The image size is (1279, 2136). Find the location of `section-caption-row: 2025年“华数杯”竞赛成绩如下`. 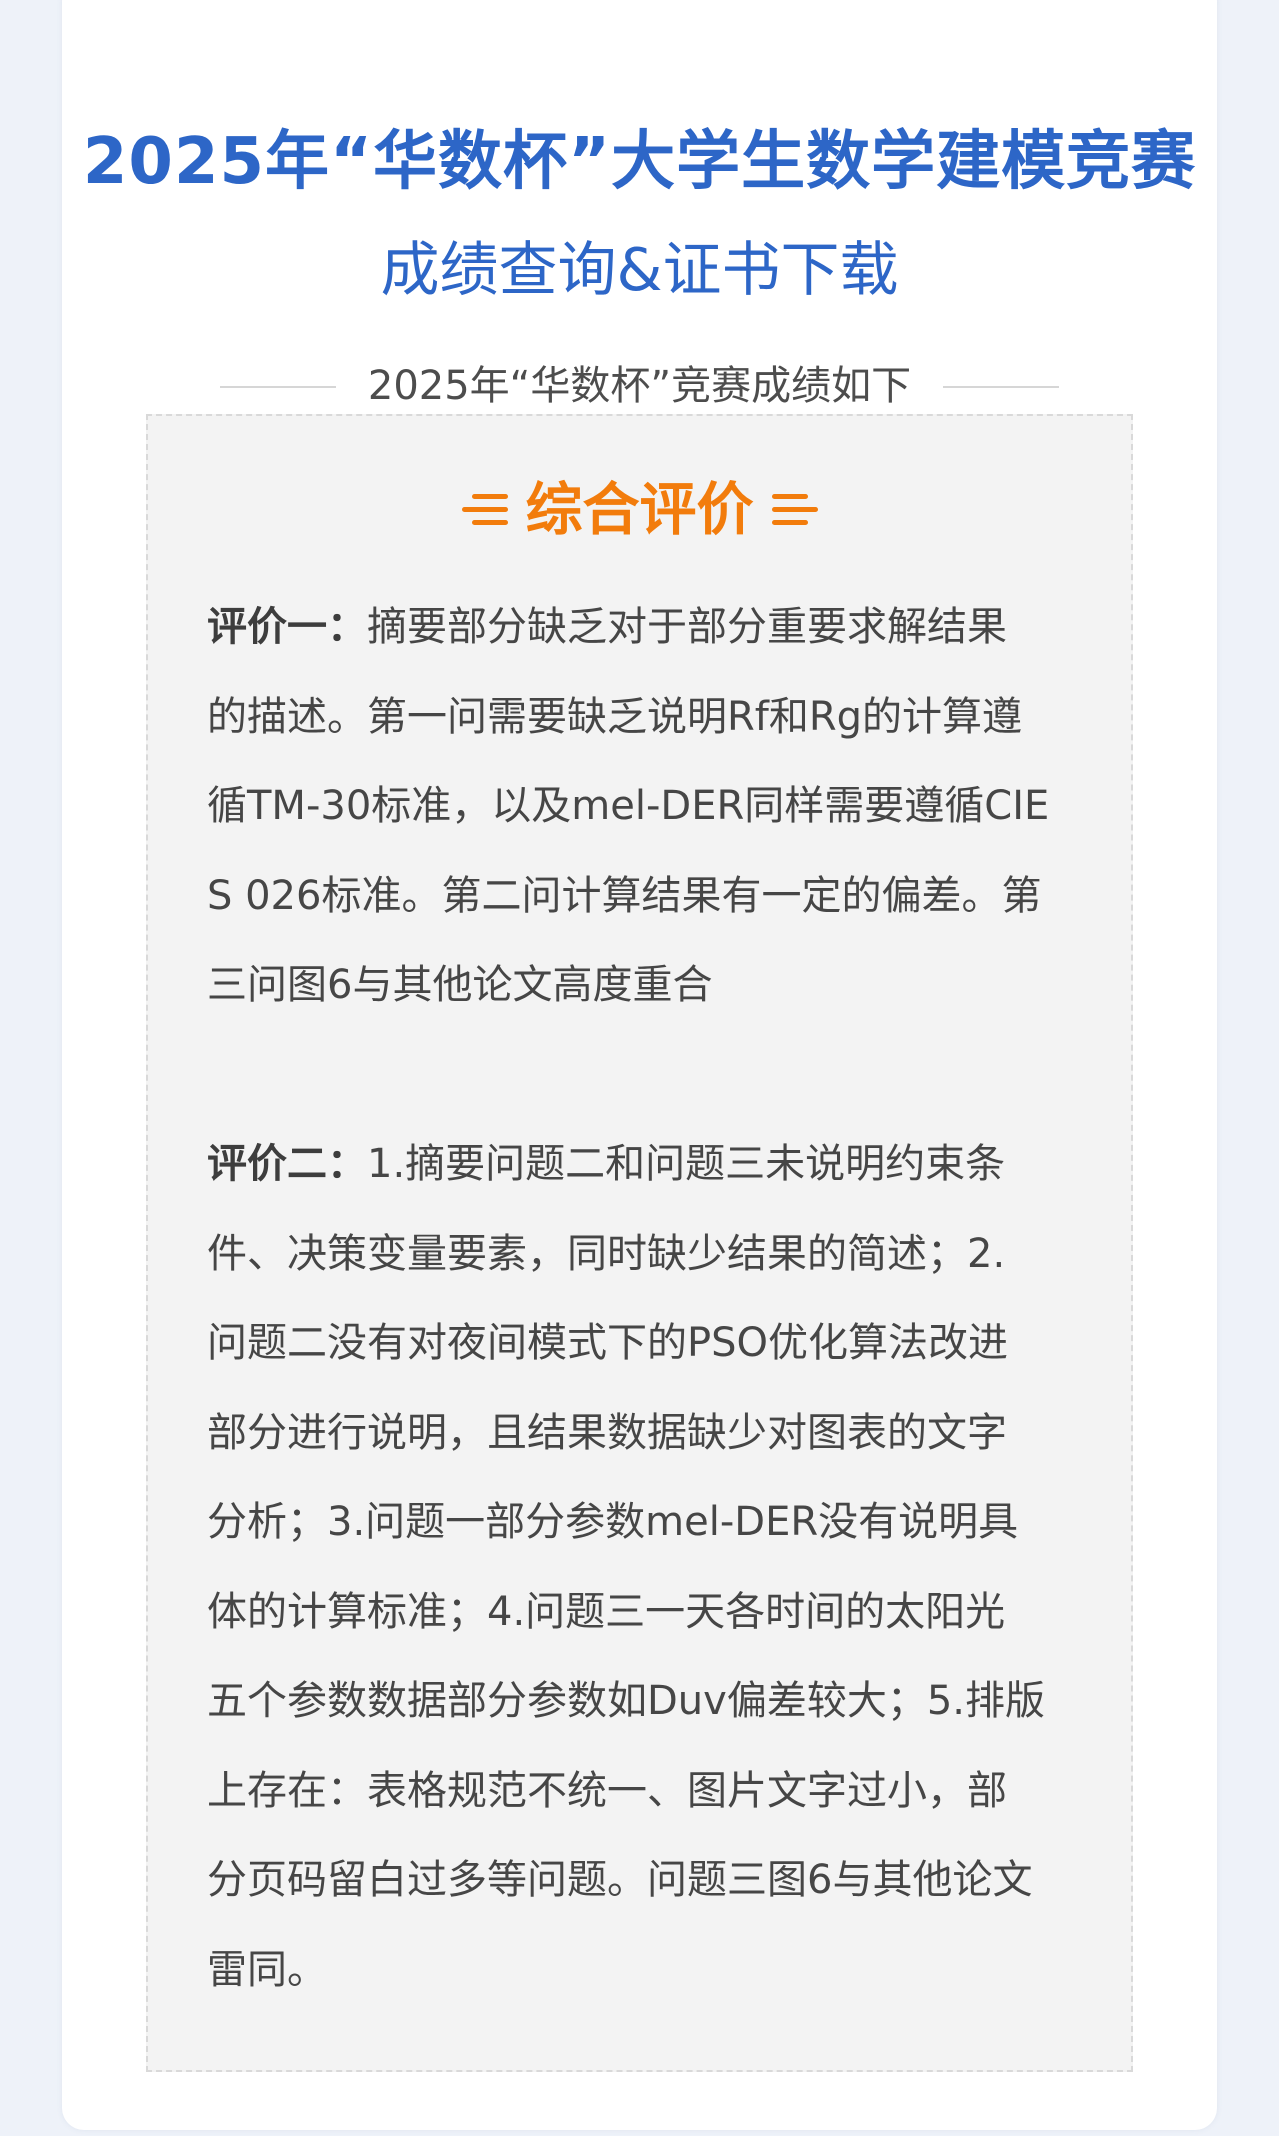

section-caption-row: 2025年“华数杯”竞赛成绩如下 is located at coordinates (639, 386).